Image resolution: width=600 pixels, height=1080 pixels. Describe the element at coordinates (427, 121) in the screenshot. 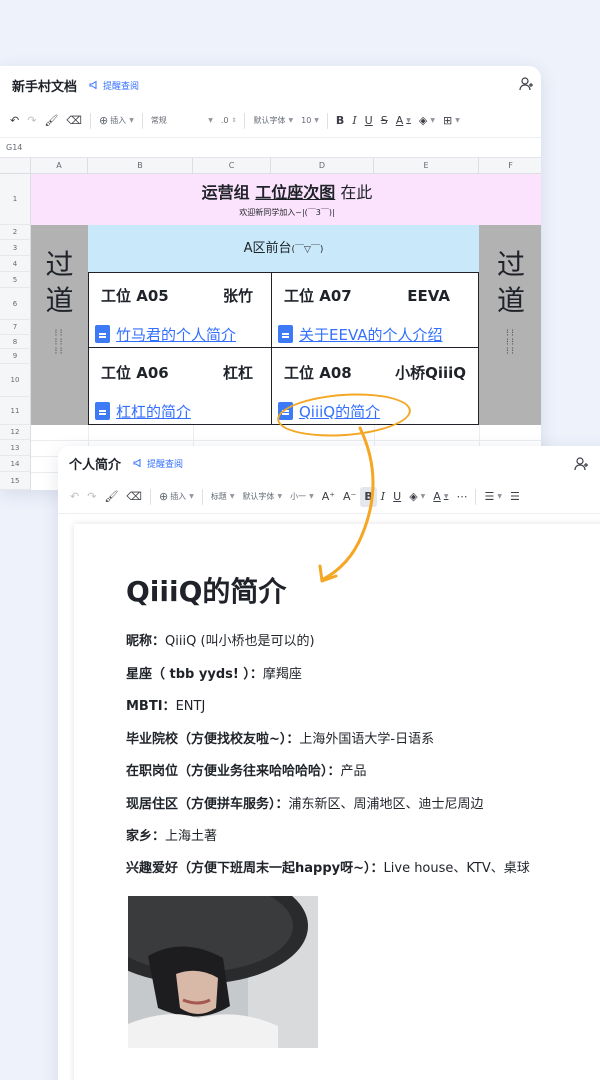

I see `fill-color-icon: ◈ ▼` at that location.